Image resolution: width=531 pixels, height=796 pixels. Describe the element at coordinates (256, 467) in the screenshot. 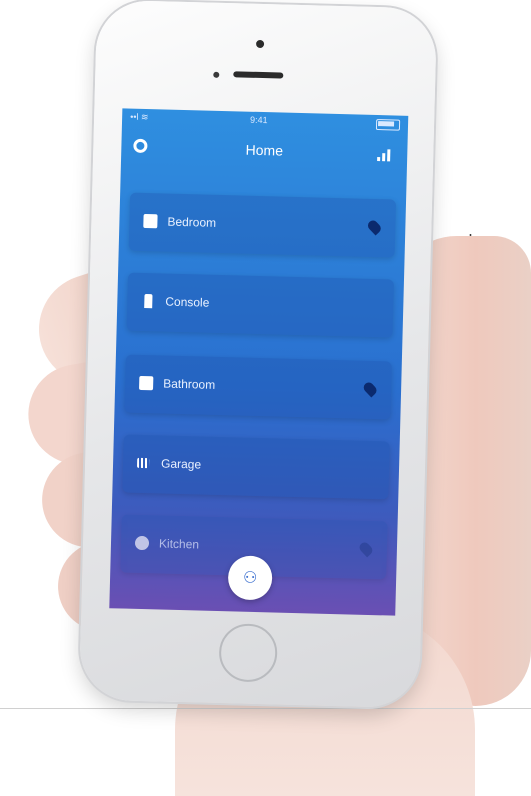

I see `device-card: Garage` at that location.